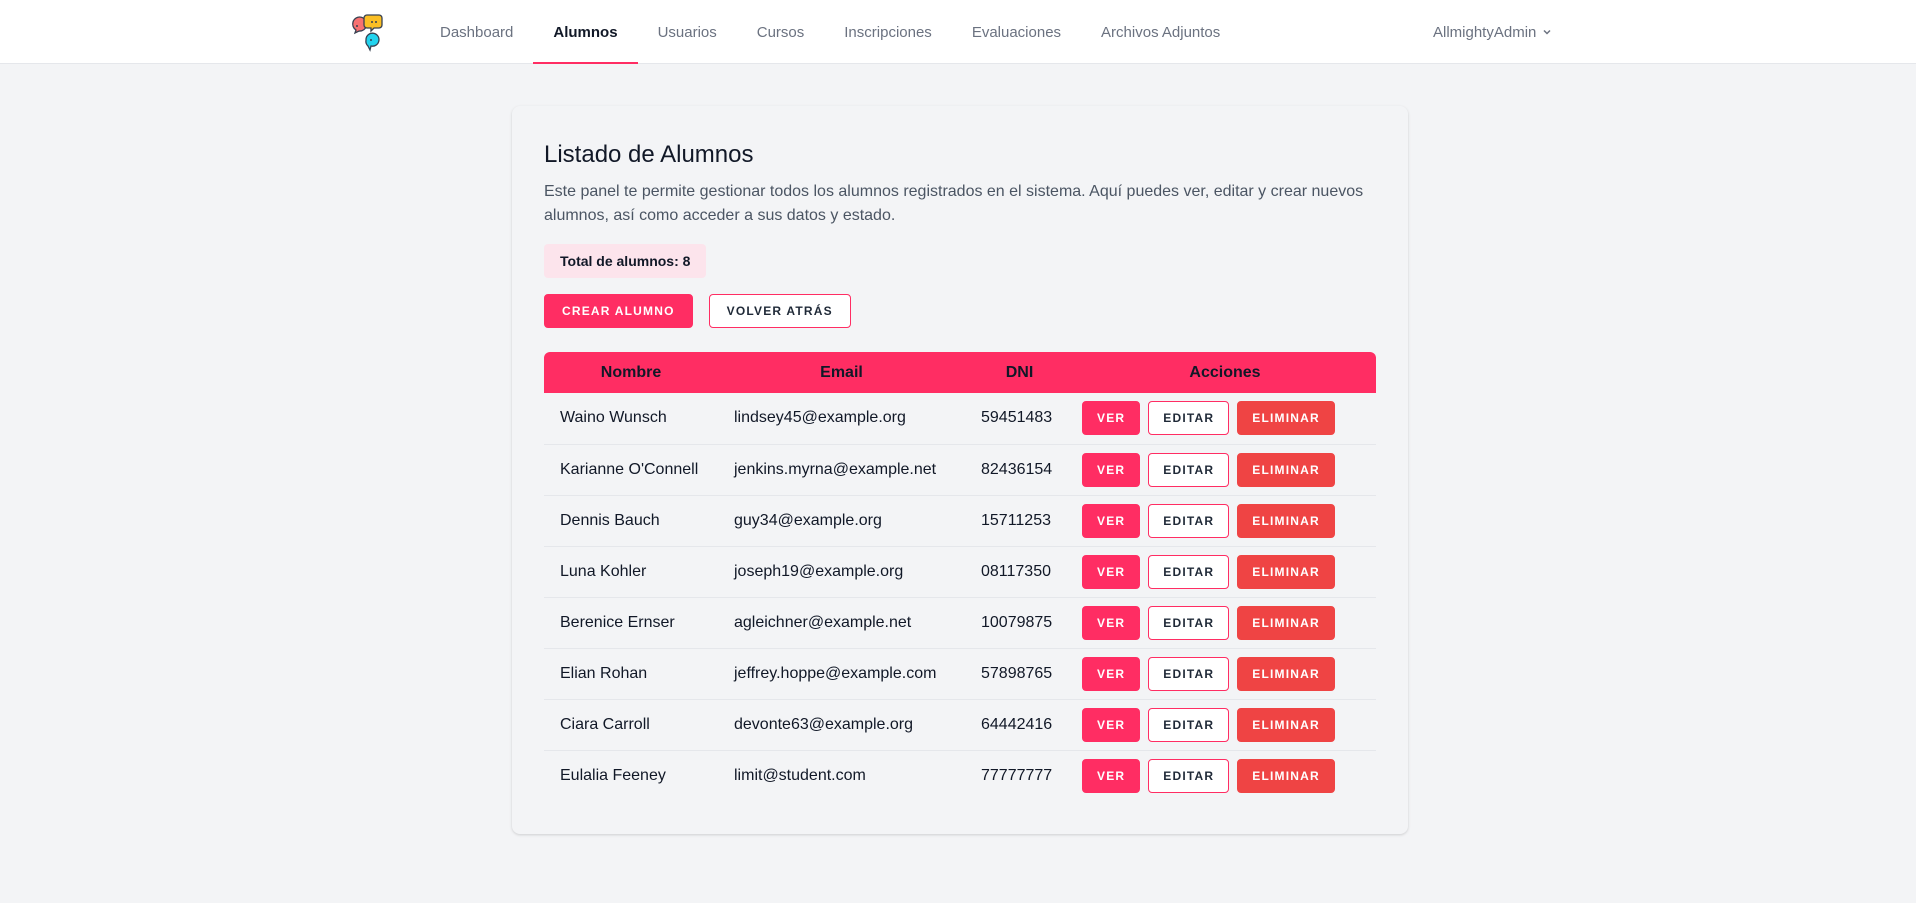 This screenshot has height=903, width=1916. What do you see at coordinates (476, 32) in the screenshot?
I see `nav-dashboard: Dashboard` at bounding box center [476, 32].